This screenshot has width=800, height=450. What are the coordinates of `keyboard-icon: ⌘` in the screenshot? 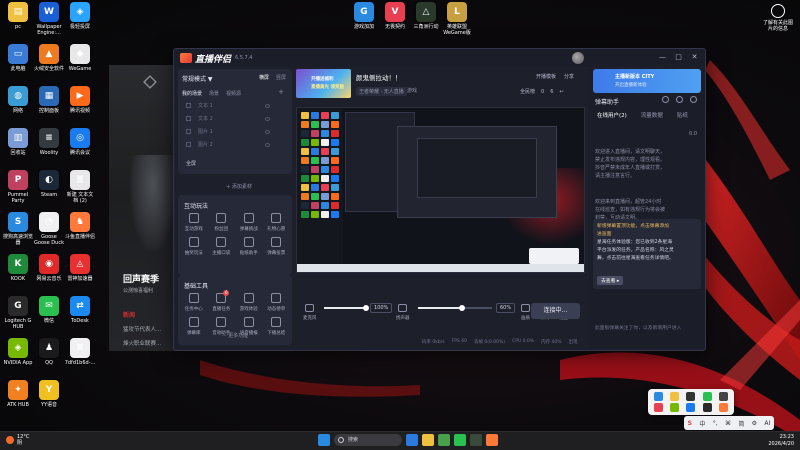 It's located at (728, 423).